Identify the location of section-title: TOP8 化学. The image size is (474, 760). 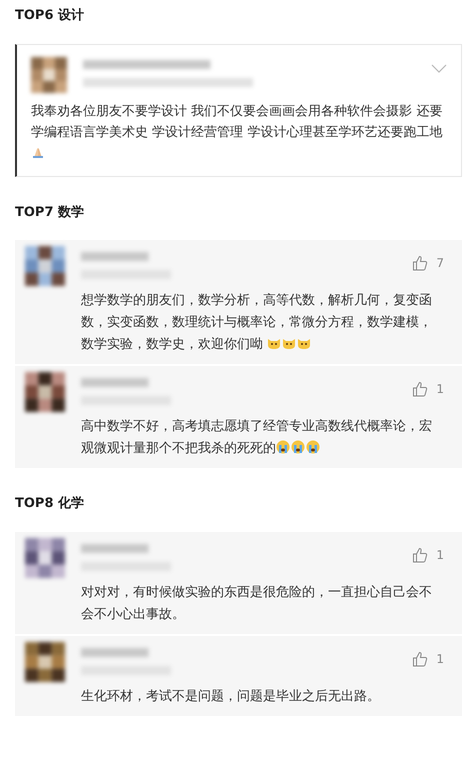
(50, 504).